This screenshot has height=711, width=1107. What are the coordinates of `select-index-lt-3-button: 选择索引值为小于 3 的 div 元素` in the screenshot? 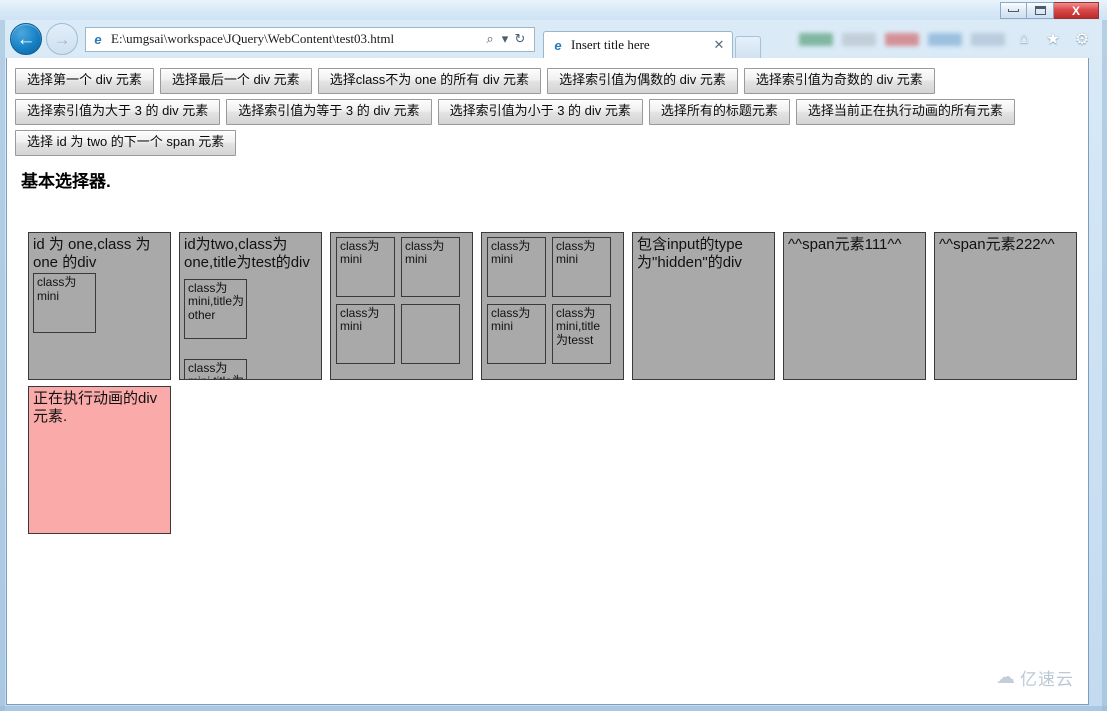 It's located at (540, 111).